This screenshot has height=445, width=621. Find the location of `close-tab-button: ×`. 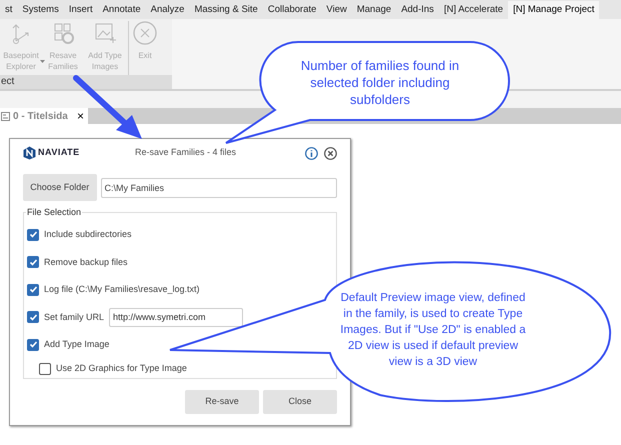

close-tab-button: × is located at coordinates (81, 116).